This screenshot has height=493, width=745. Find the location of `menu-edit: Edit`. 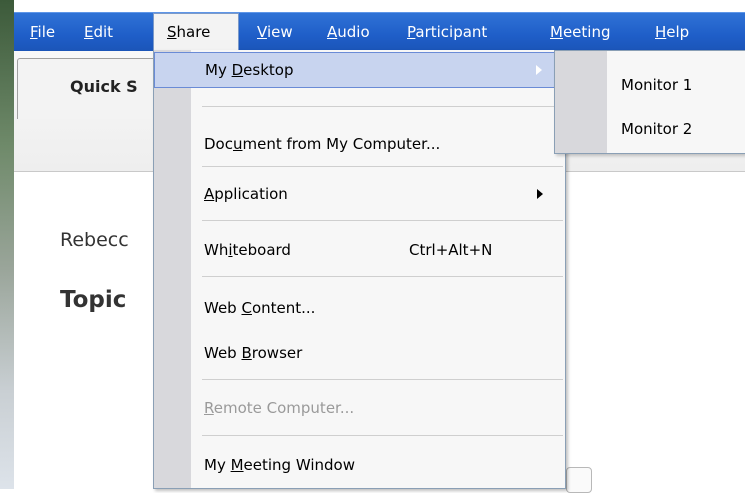

menu-edit: Edit is located at coordinates (98, 32).